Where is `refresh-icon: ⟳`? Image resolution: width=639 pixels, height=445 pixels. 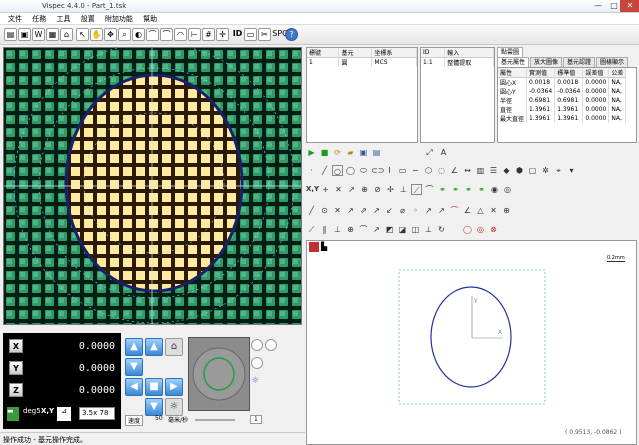
refresh-icon: ⟳ is located at coordinates (337, 152).